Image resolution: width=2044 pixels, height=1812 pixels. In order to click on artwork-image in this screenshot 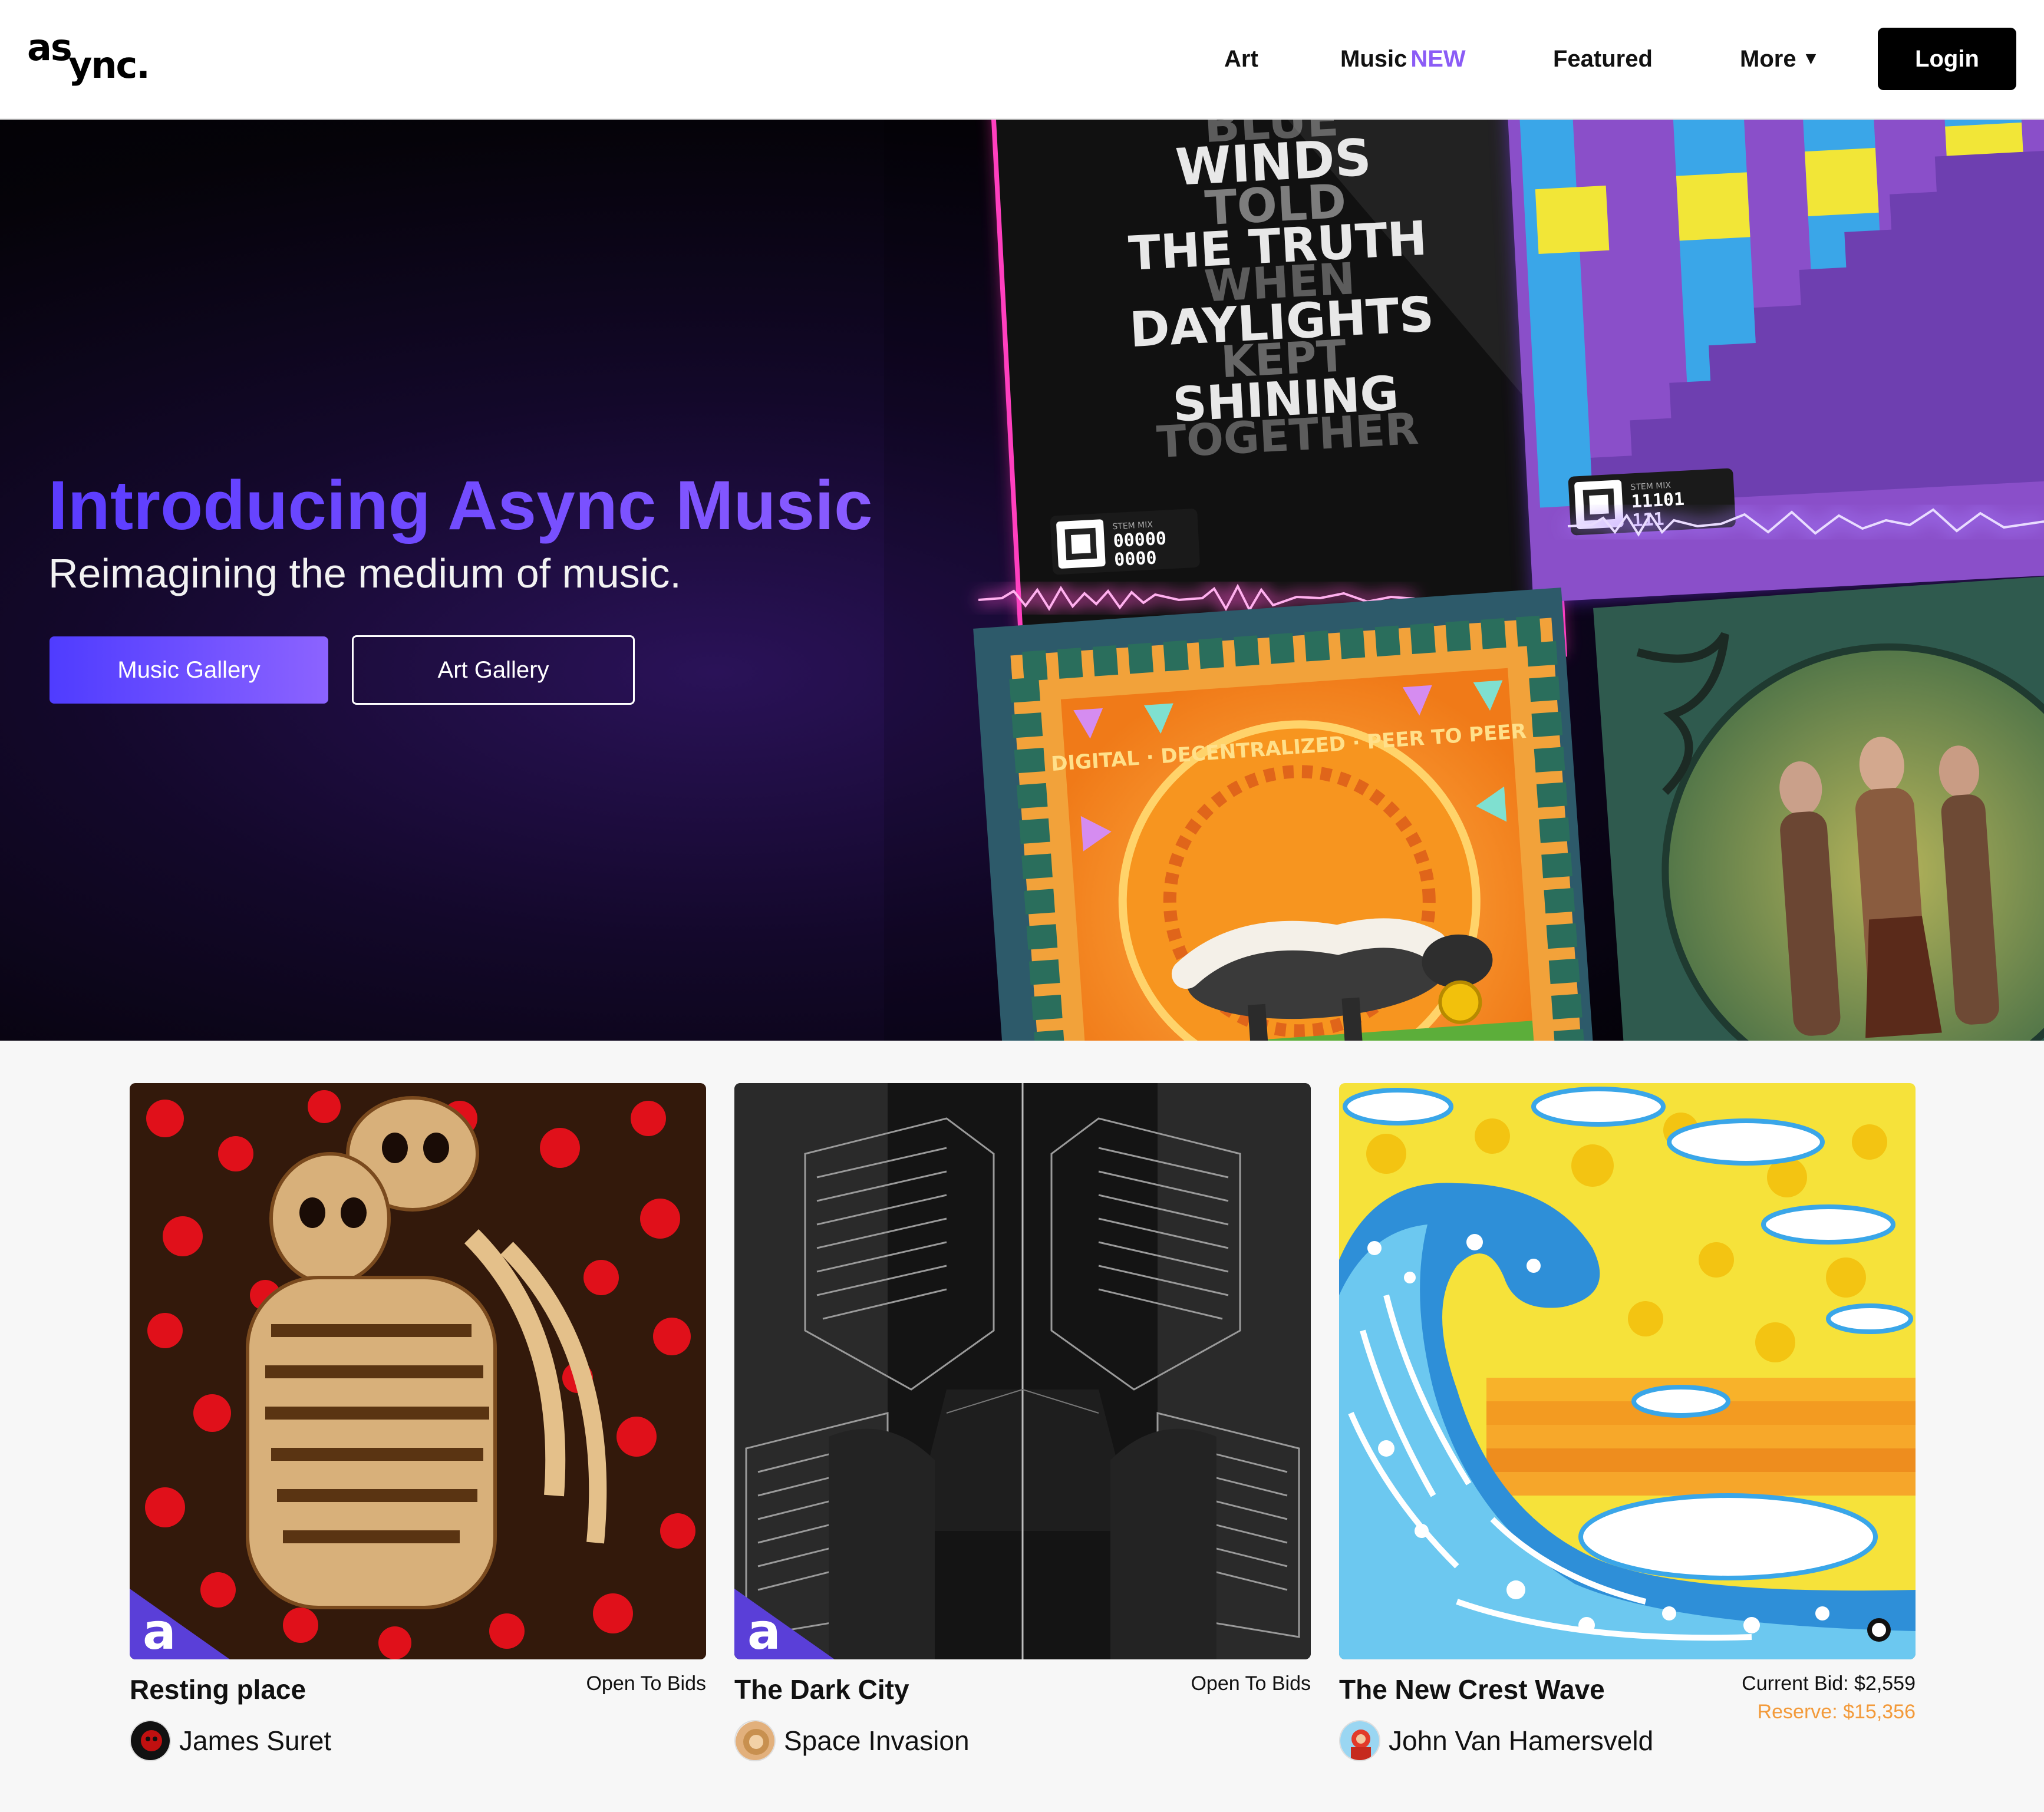, I will do `click(1627, 1371)`.